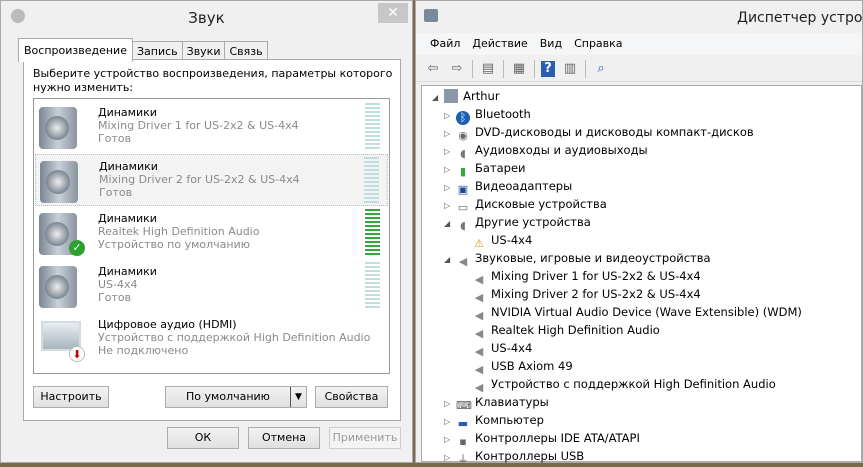  I want to click on tree-node: ◀ US-4x4, so click(502, 348).